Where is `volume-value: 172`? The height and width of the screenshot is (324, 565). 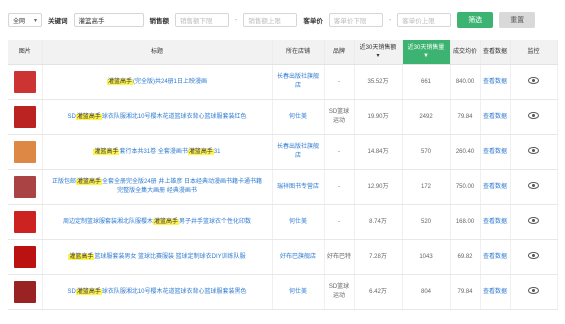
volume-value: 172 is located at coordinates (426, 187).